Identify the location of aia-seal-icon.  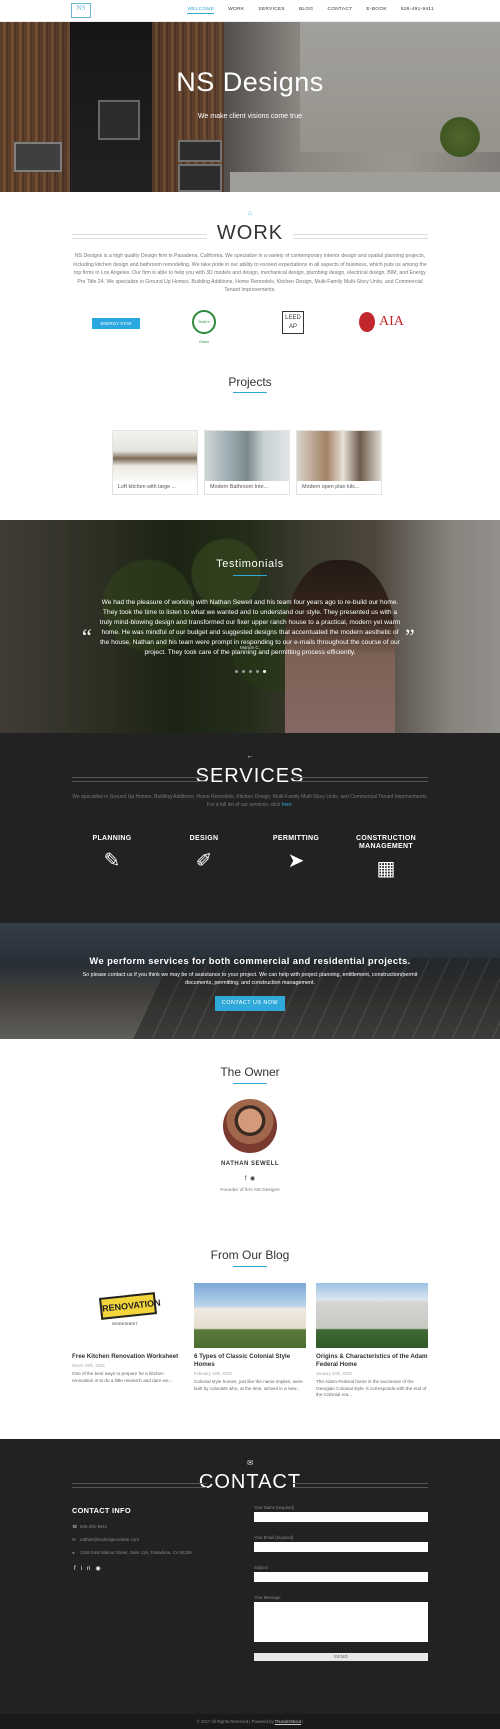
(367, 322).